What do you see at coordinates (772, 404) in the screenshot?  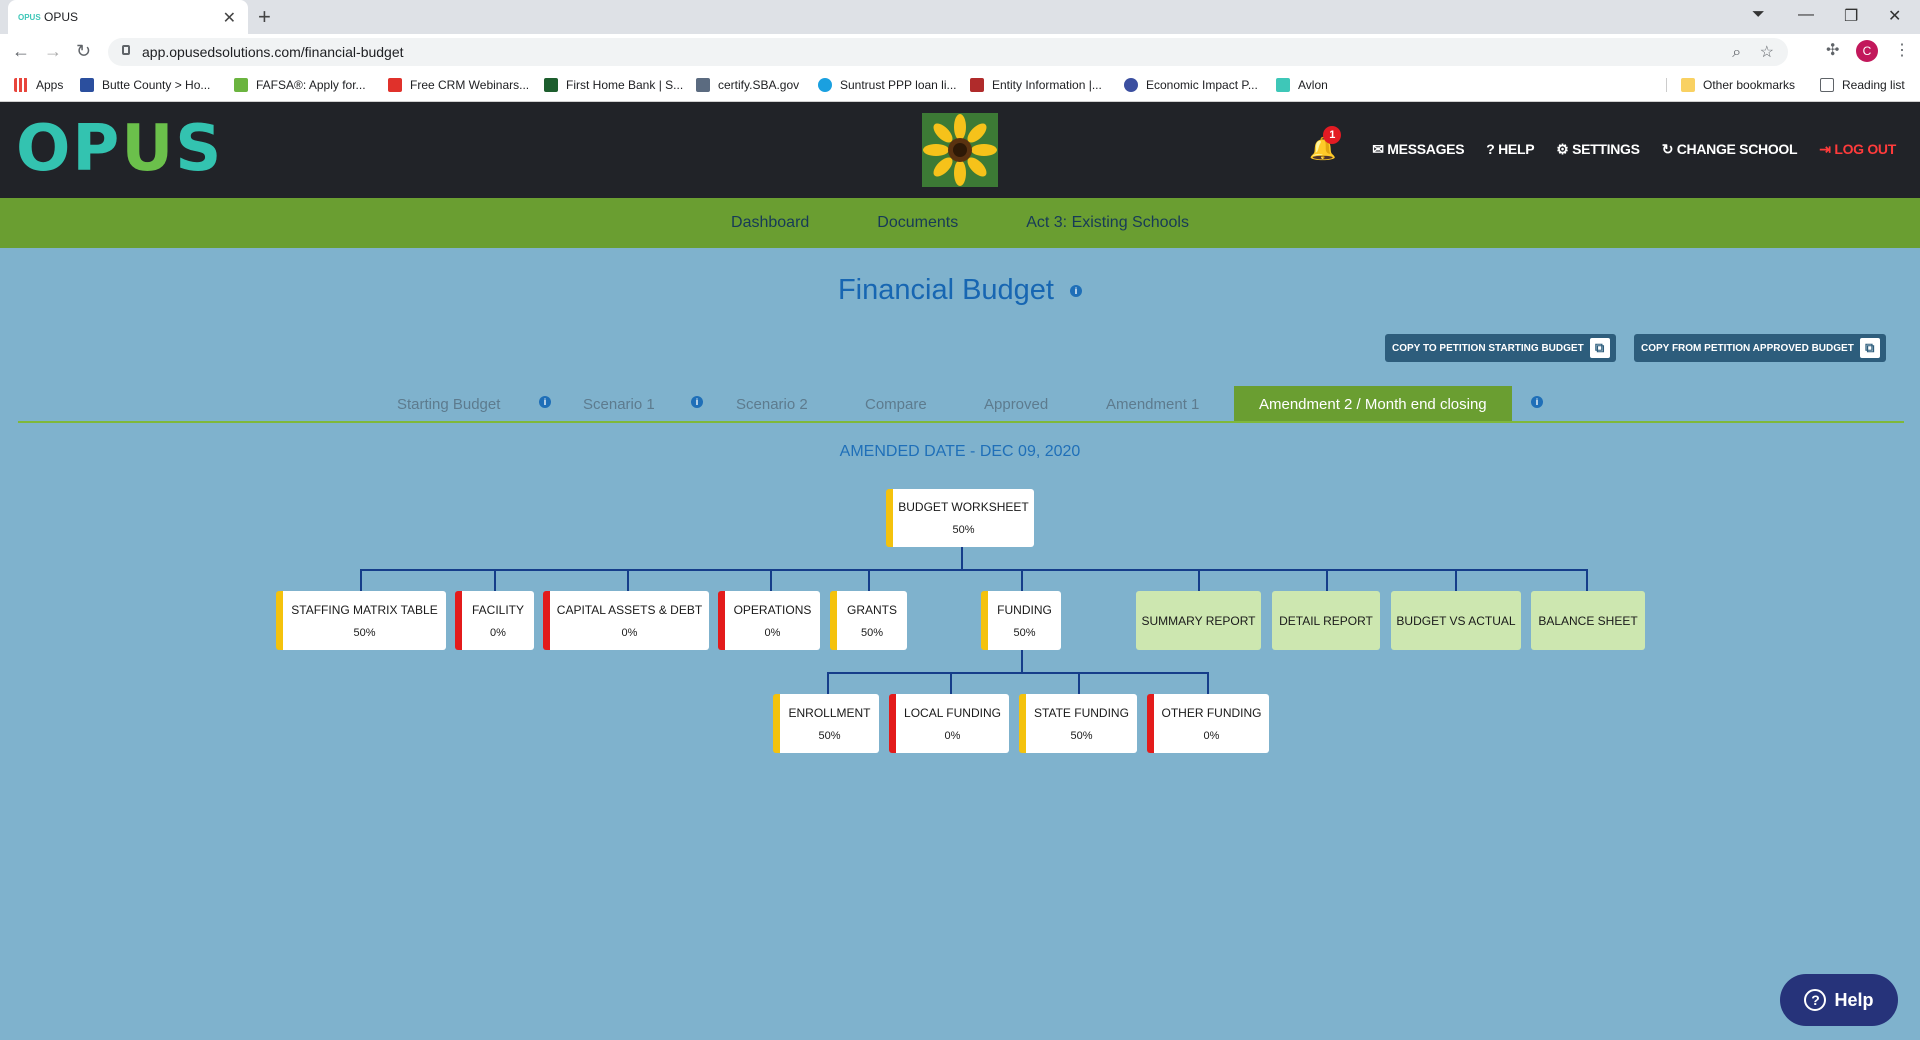 I see `tab-scenario-2: Scenario 2` at bounding box center [772, 404].